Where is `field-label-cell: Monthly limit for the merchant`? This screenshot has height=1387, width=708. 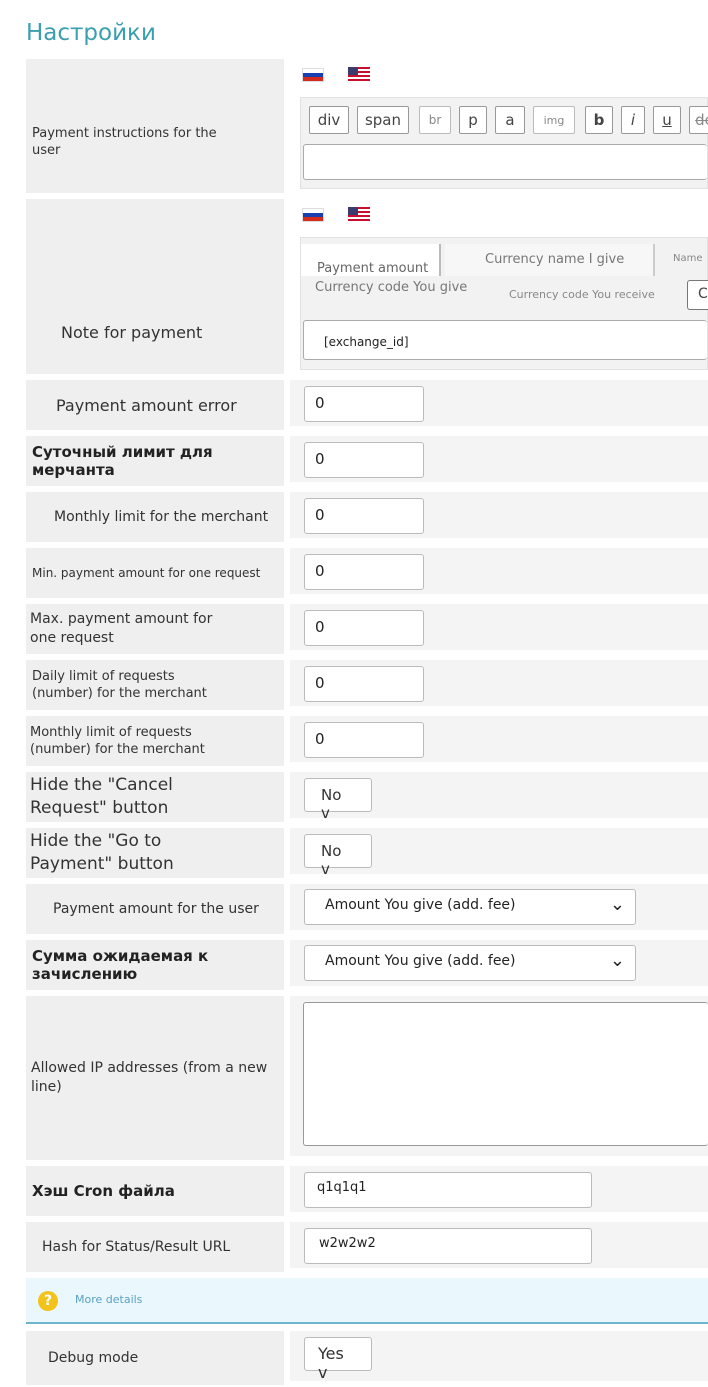
field-label-cell: Monthly limit for the merchant is located at coordinates (155, 517).